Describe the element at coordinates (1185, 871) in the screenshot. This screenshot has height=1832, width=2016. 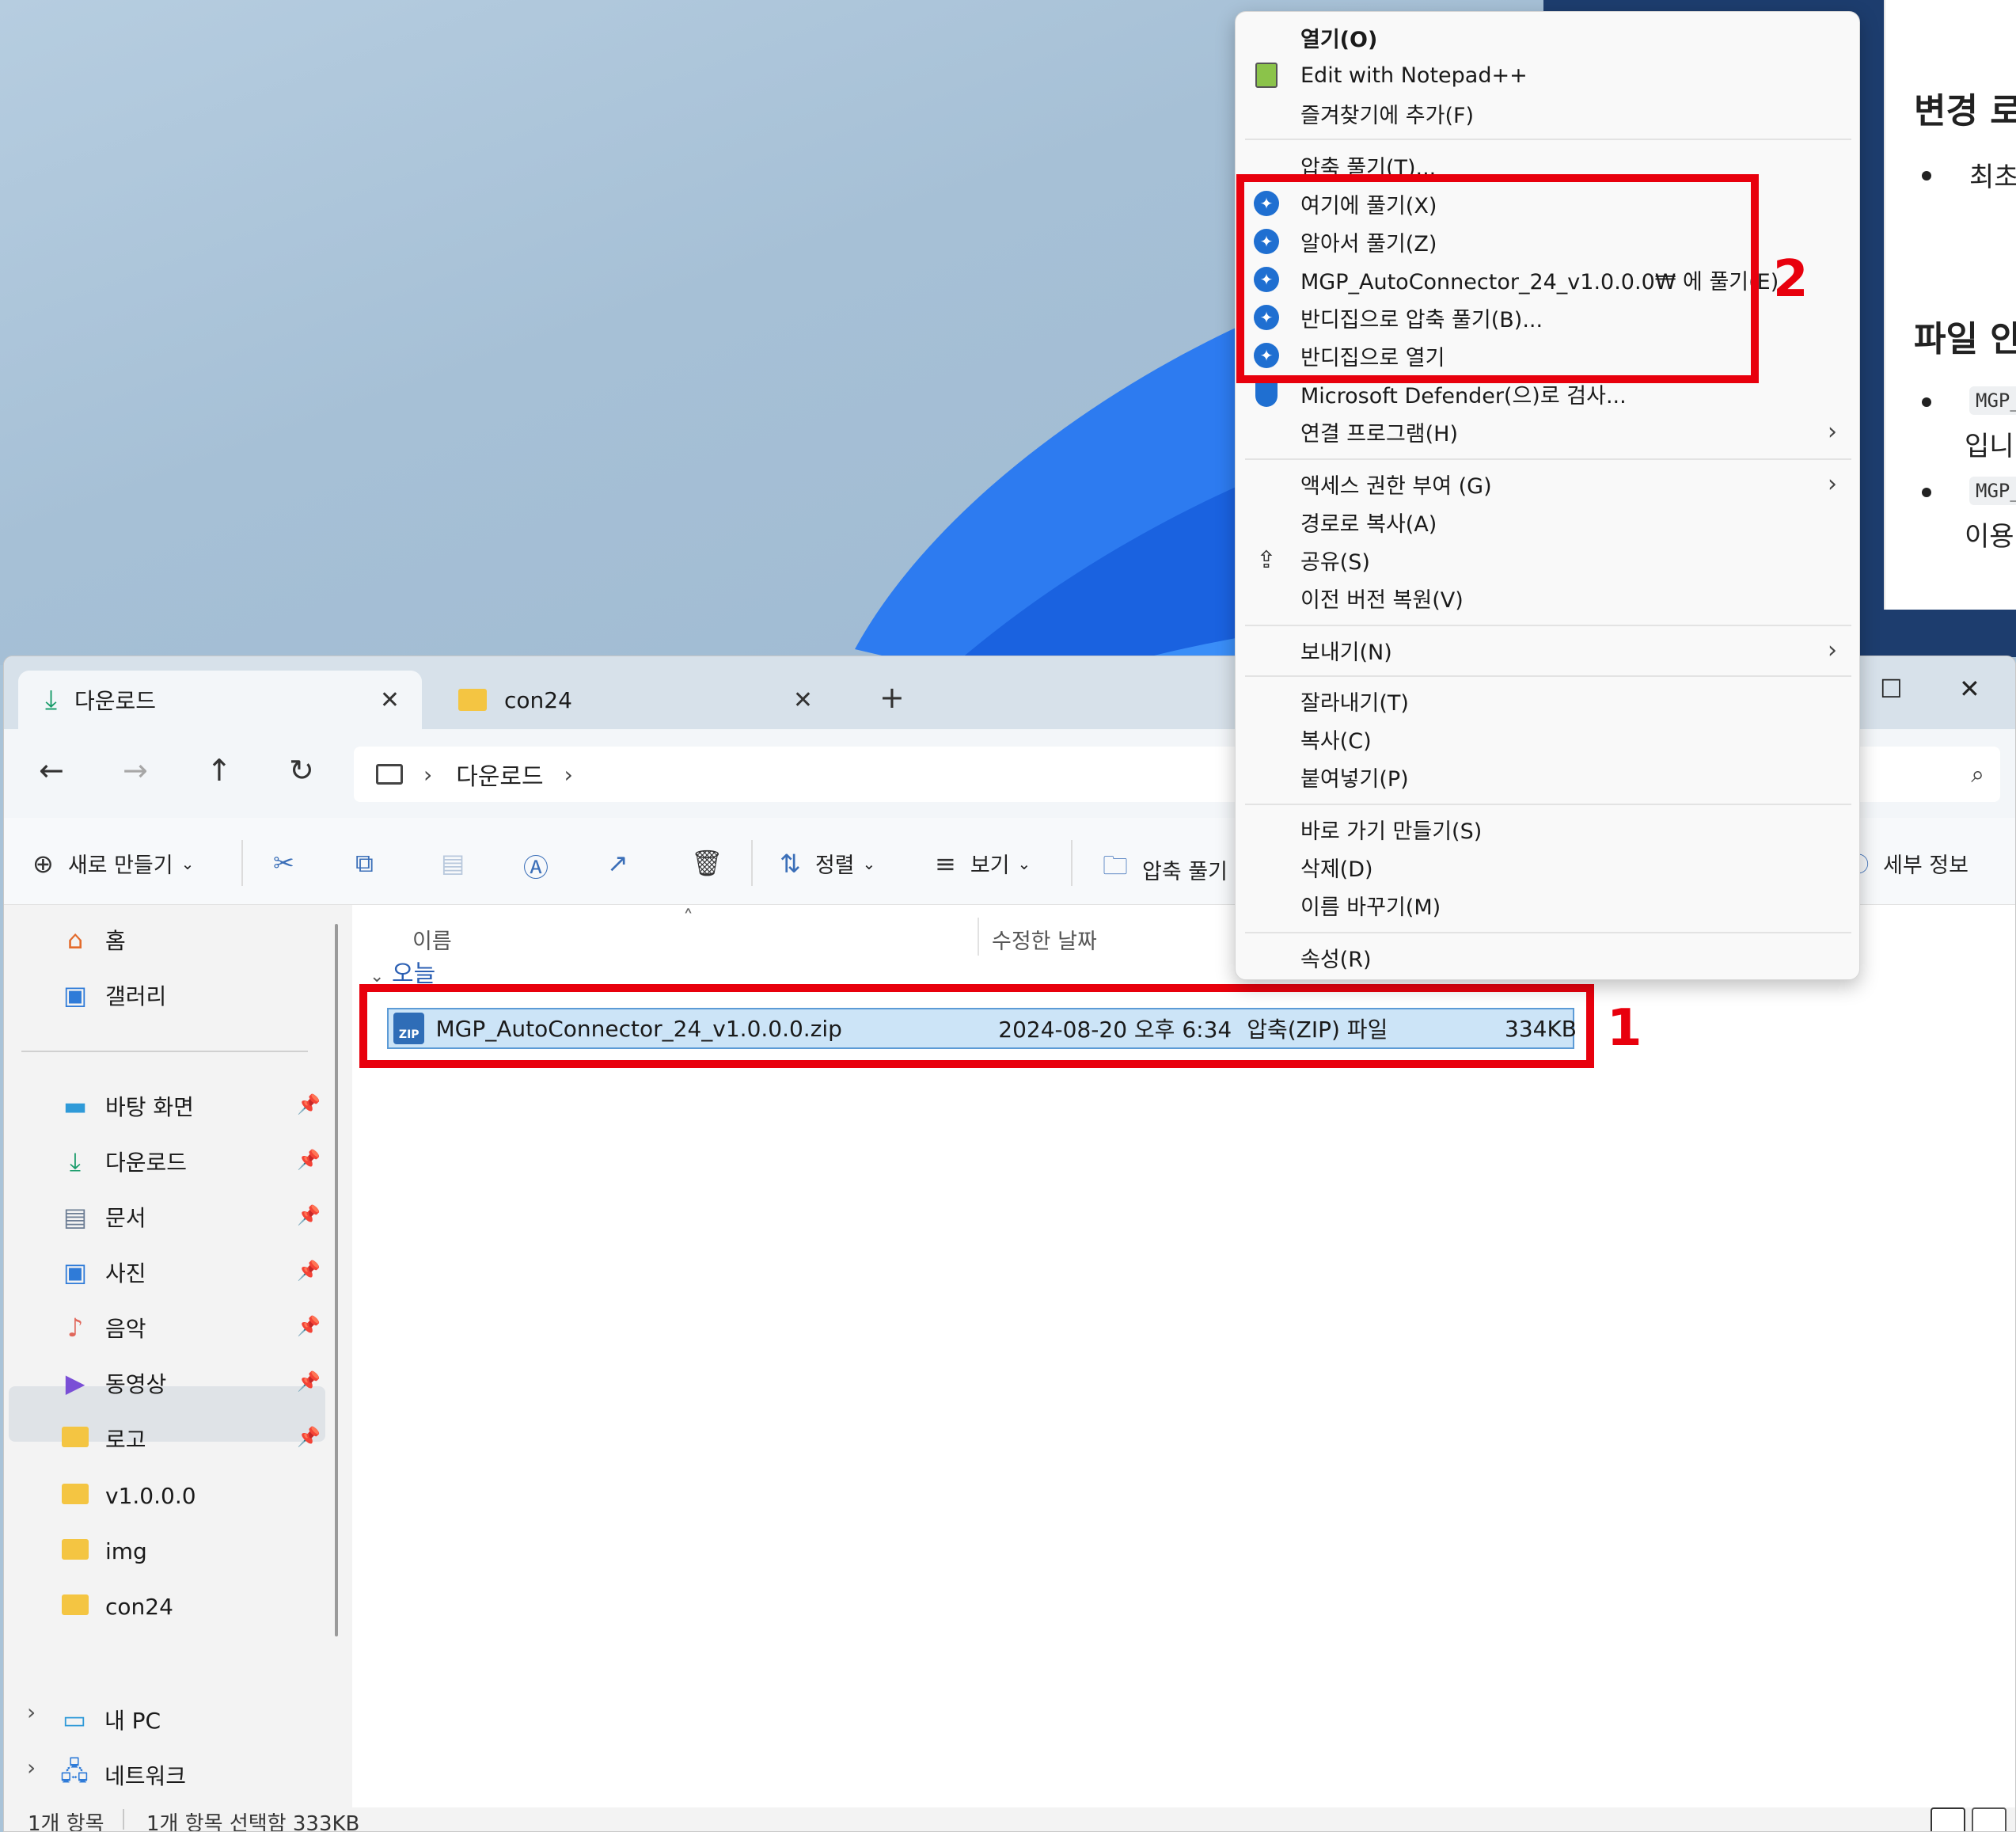
I see `extract-label: 압축 풀기` at that location.